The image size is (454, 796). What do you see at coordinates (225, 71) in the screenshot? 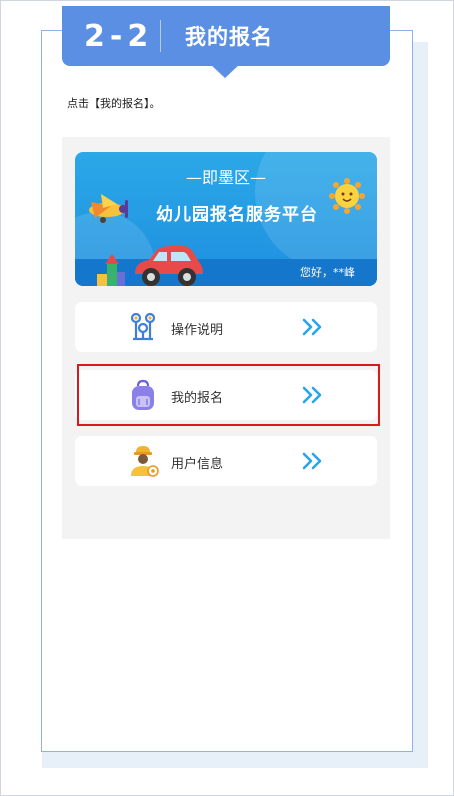
I see `step-header-pointer` at bounding box center [225, 71].